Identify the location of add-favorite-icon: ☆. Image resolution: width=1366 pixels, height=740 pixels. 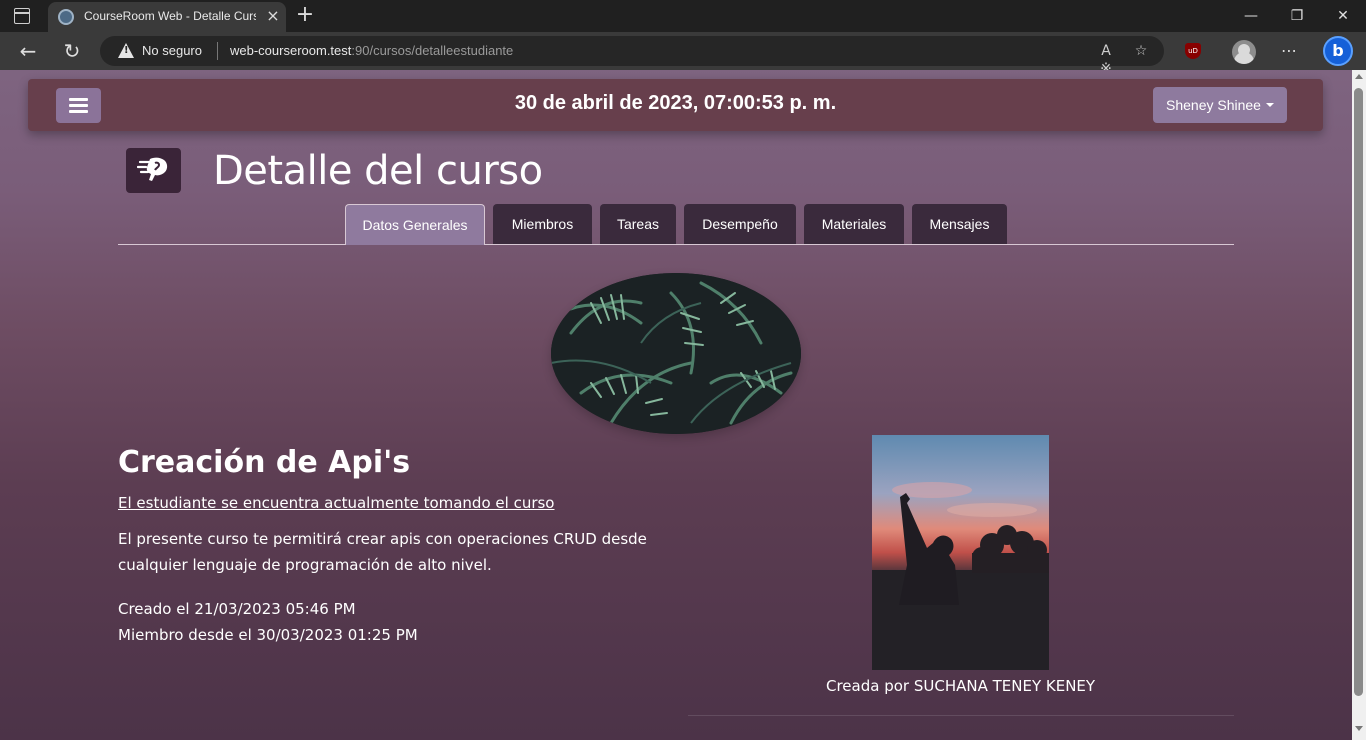
(1141, 51).